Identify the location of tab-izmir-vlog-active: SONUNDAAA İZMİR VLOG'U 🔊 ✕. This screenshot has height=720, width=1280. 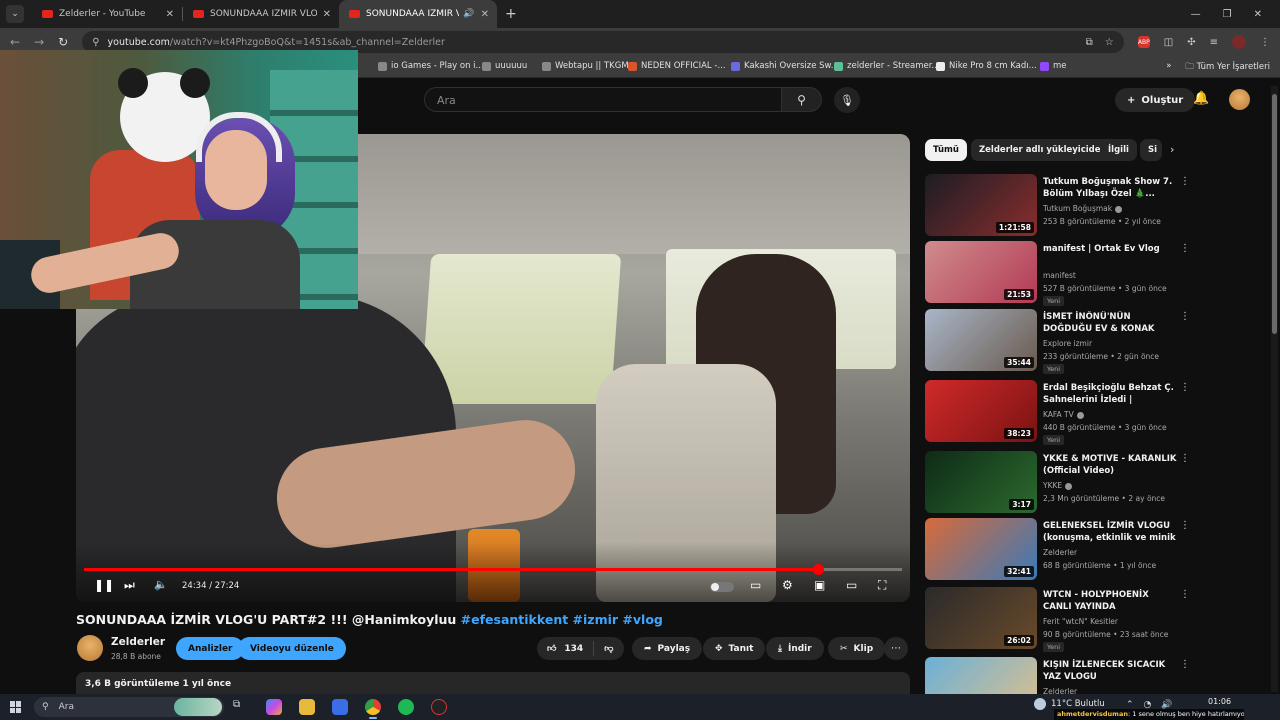
(418, 14).